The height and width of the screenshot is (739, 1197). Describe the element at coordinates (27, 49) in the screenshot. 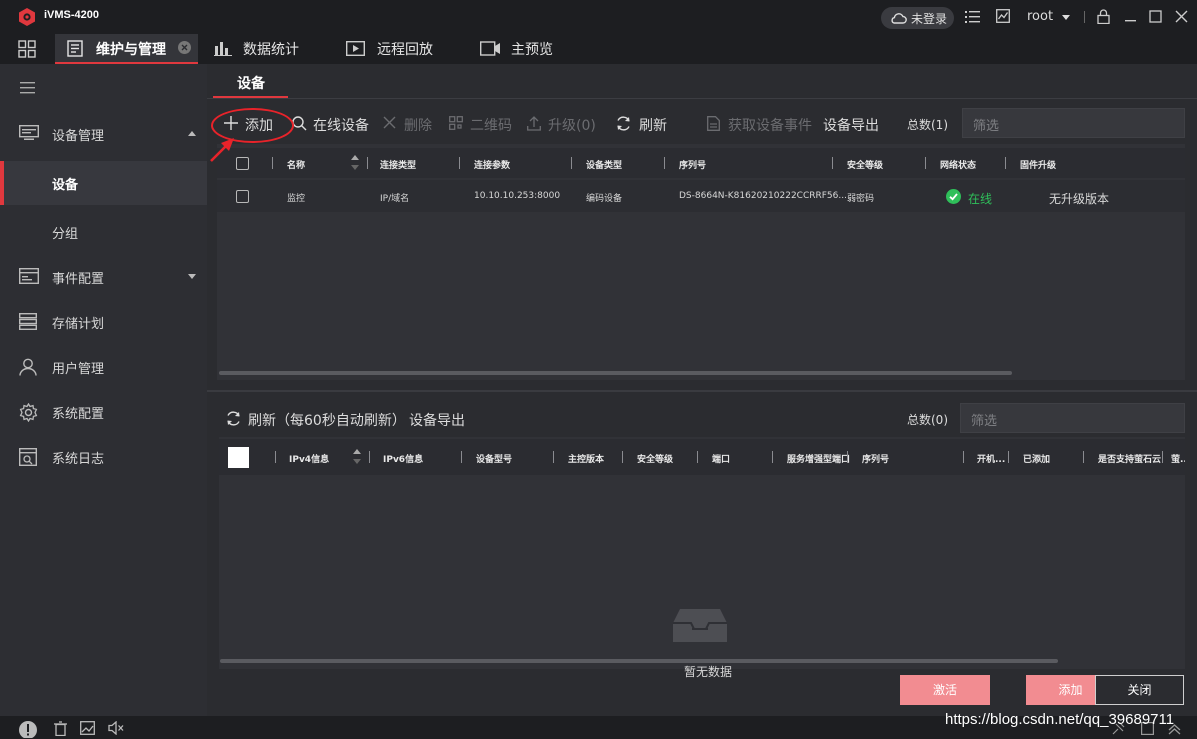

I see `grid-menu-icon` at that location.